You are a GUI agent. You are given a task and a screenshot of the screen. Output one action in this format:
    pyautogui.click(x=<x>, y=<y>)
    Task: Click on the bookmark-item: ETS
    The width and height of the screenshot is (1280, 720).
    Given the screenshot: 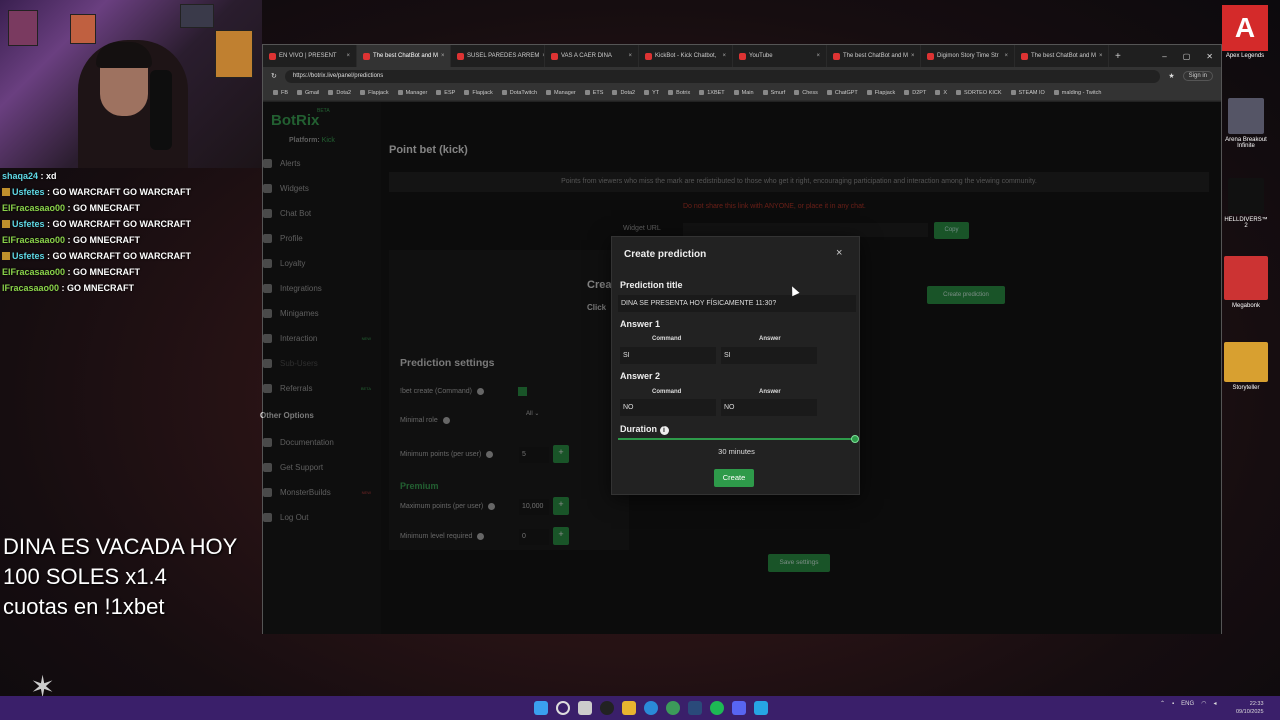 What is the action you would take?
    pyautogui.click(x=594, y=93)
    